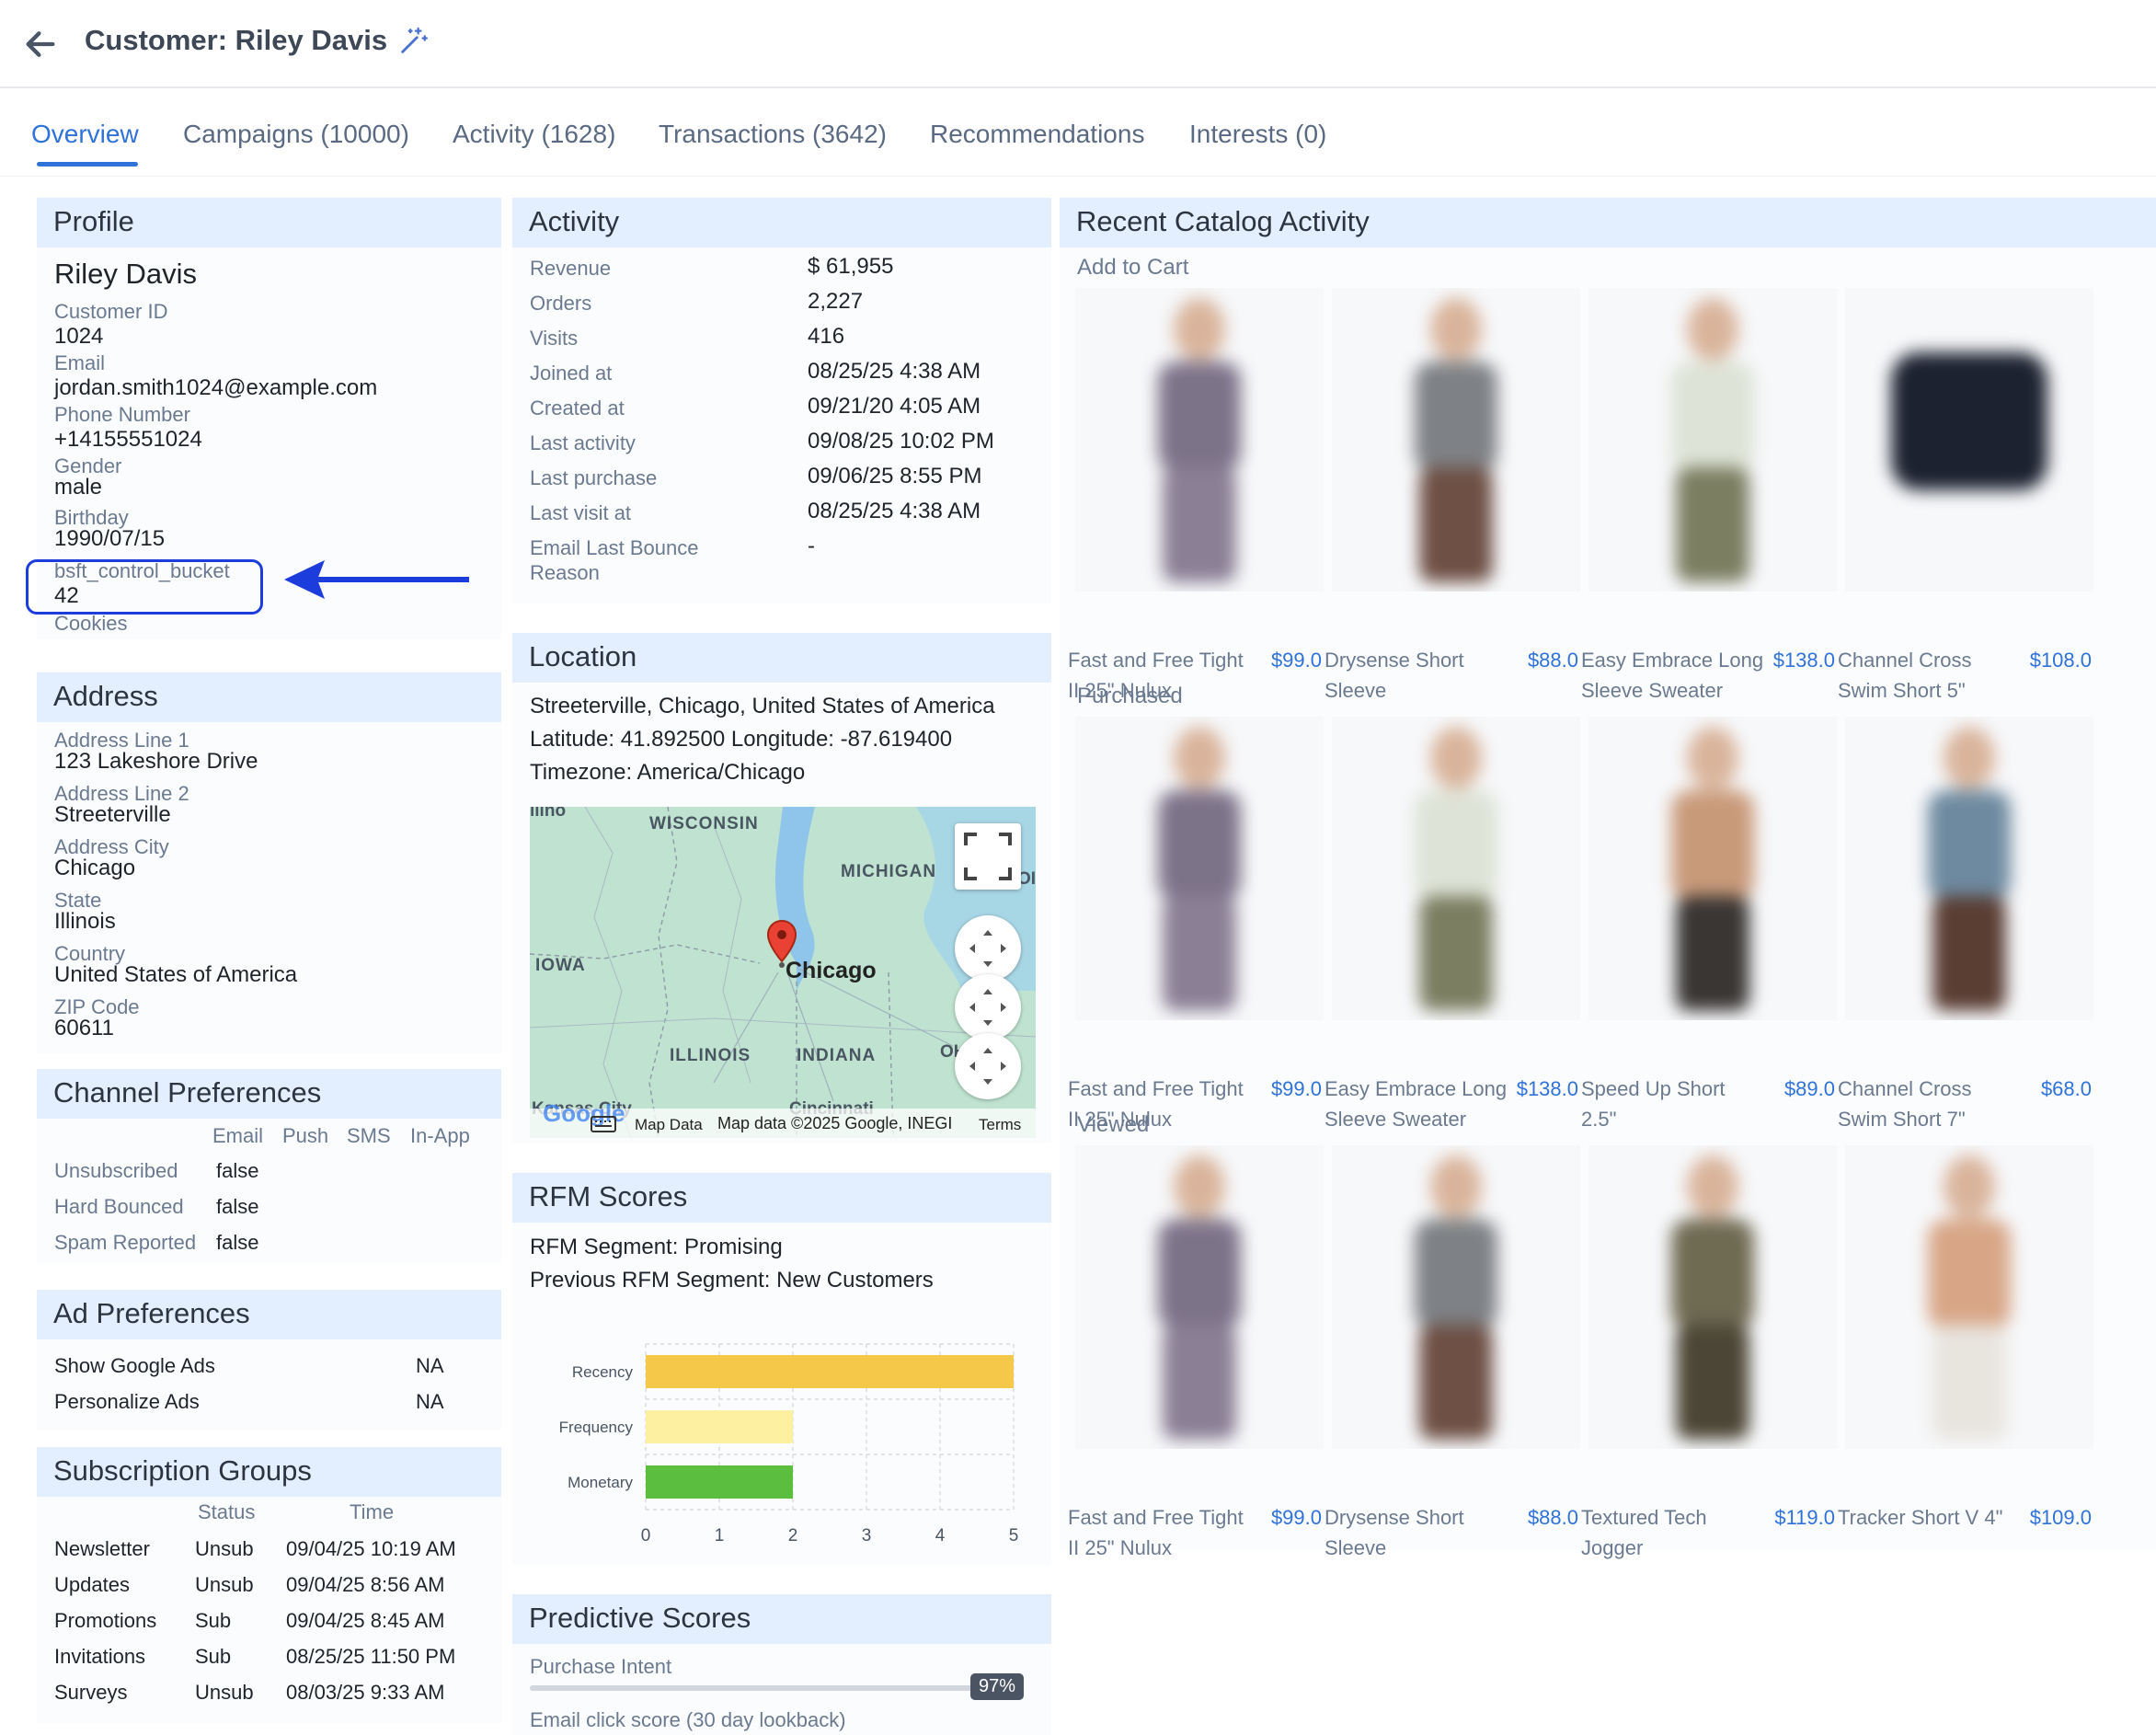  What do you see at coordinates (145, 587) in the screenshot?
I see `highlight-box` at bounding box center [145, 587].